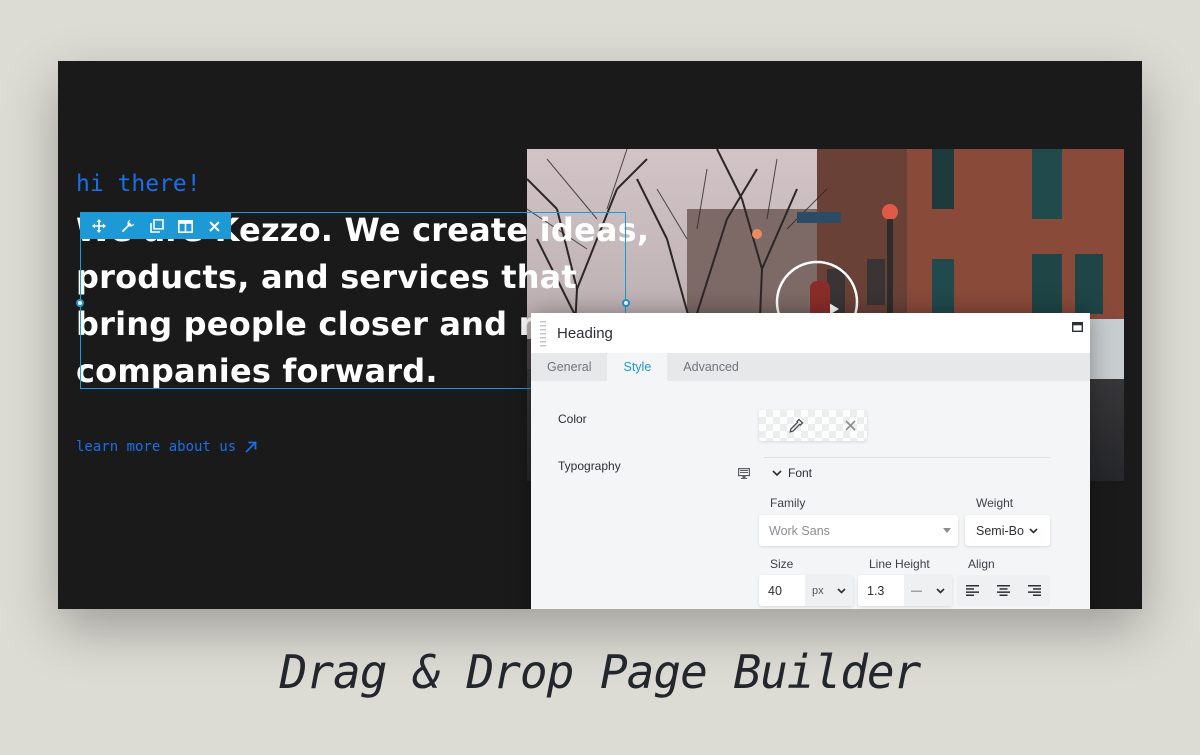 The height and width of the screenshot is (755, 1200). Describe the element at coordinates (572, 419) in the screenshot. I see `color-label: Color` at that location.